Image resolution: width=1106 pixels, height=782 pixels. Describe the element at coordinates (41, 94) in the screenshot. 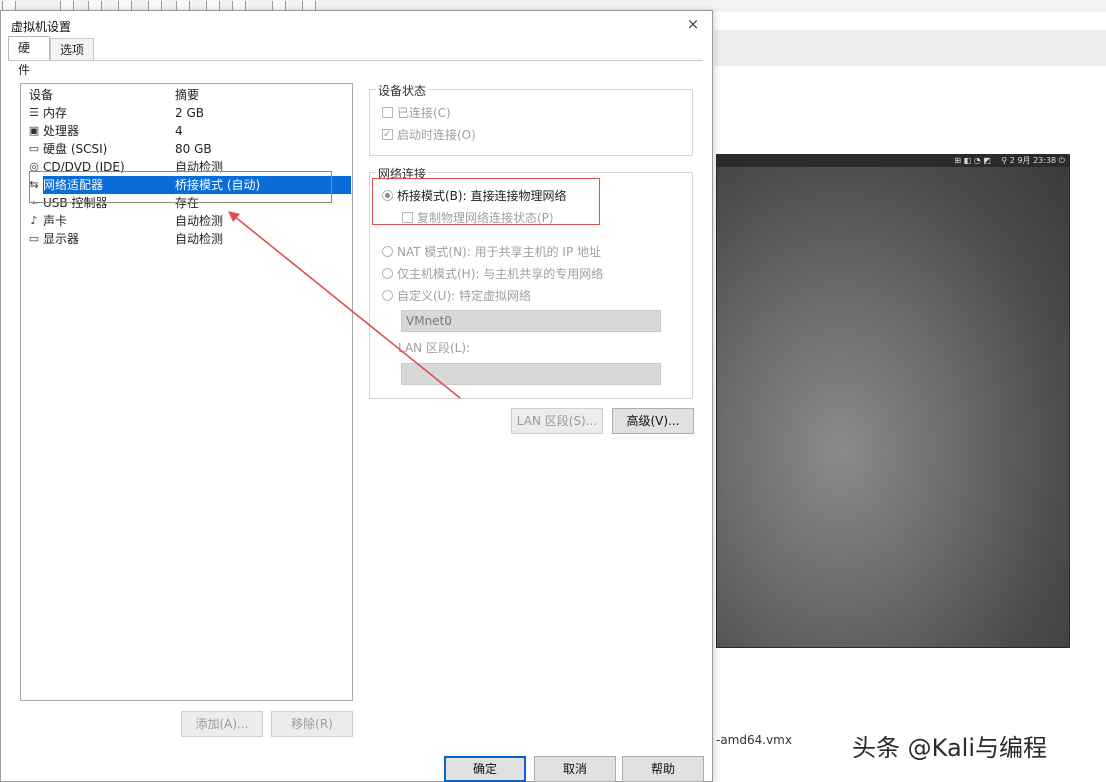

I see `column-header-device: 设备` at that location.